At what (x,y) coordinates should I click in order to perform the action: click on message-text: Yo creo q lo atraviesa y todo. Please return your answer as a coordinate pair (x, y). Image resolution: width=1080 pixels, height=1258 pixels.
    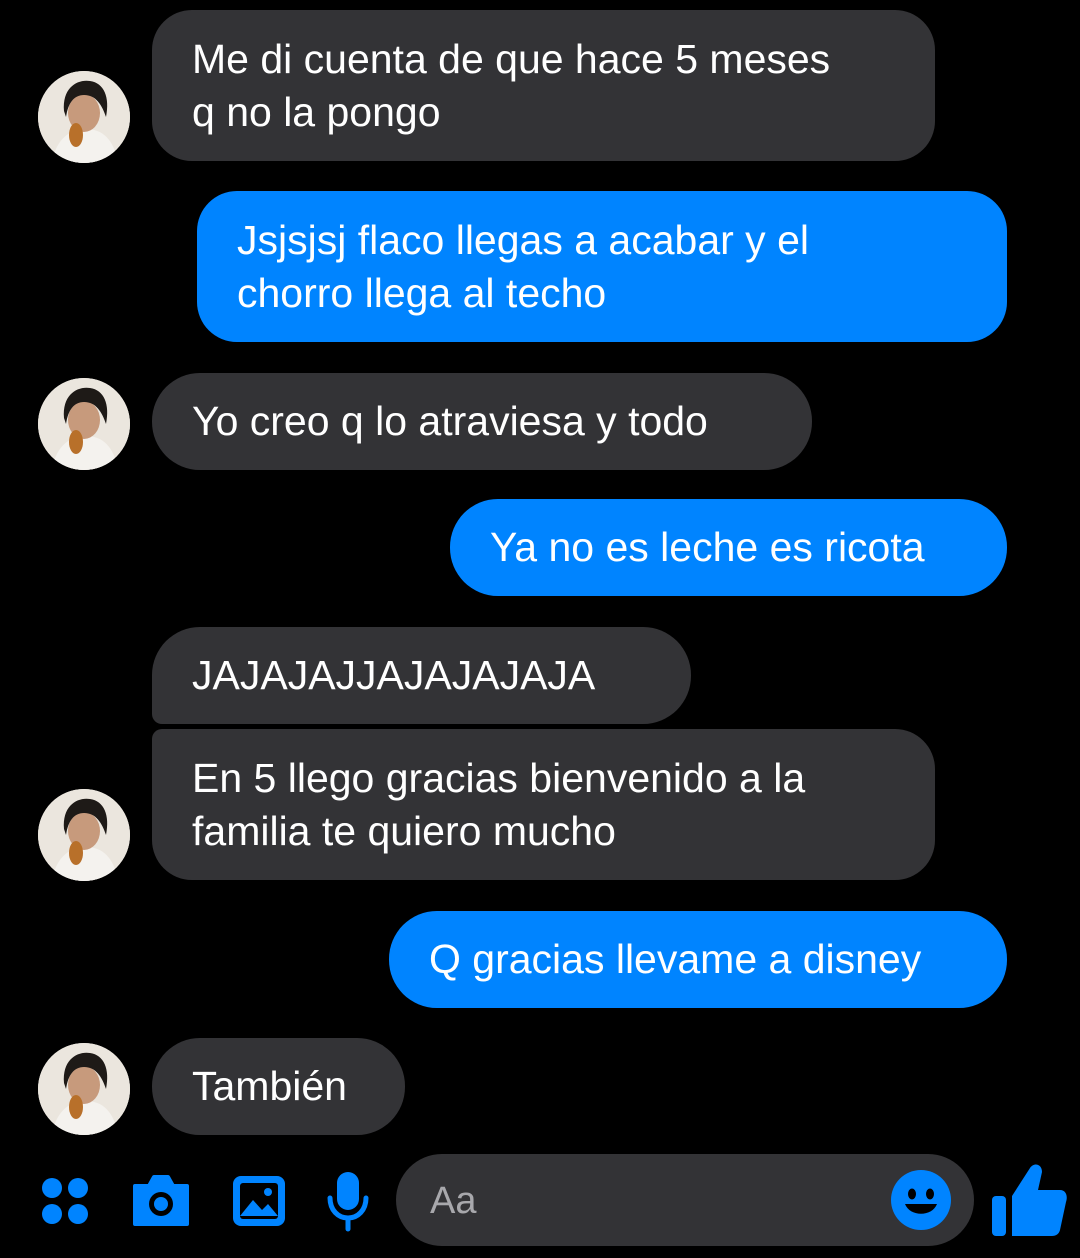
    Looking at the image, I should click on (450, 421).